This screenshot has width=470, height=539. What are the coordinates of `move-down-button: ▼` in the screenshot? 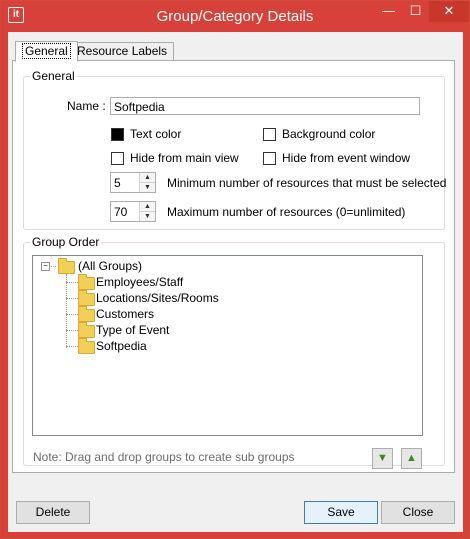 It's located at (382, 458).